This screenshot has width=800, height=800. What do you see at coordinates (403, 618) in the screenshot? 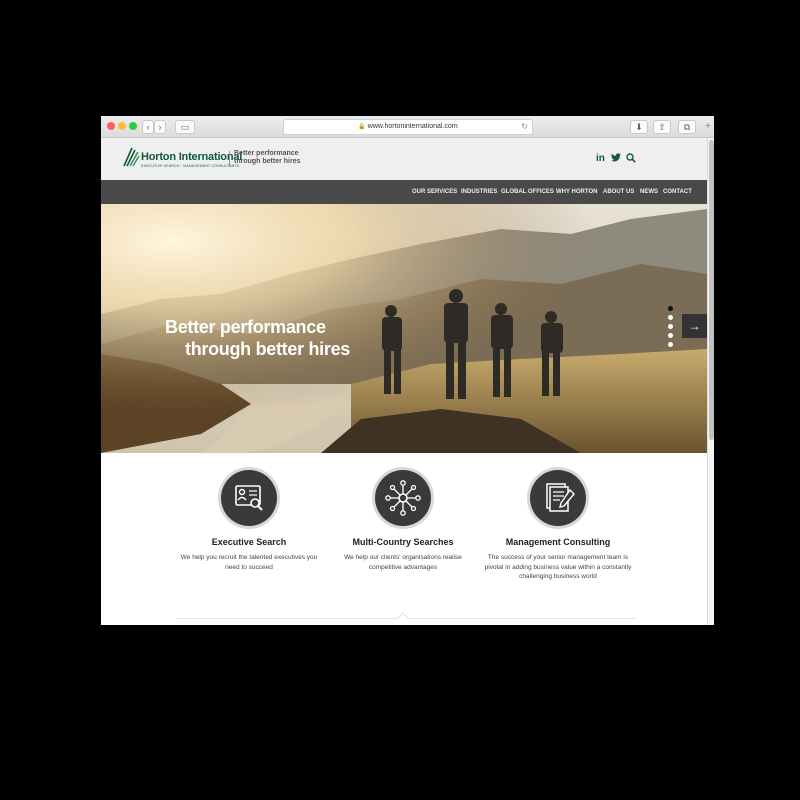
I see `section-caret` at bounding box center [403, 618].